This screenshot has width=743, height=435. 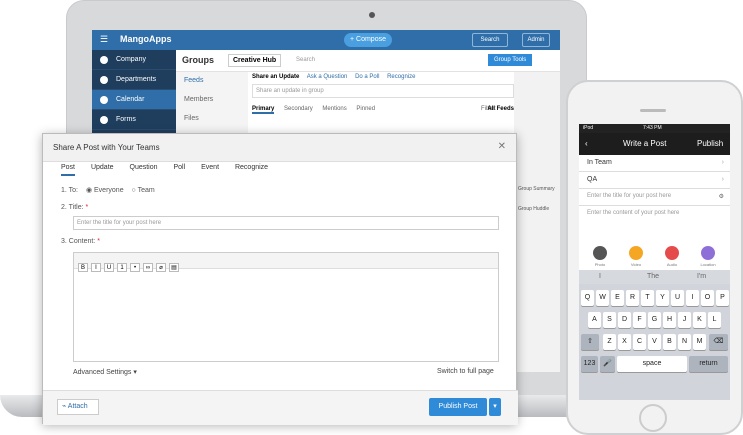 I want to click on group-huddle: Group Huddle, so click(x=537, y=209).